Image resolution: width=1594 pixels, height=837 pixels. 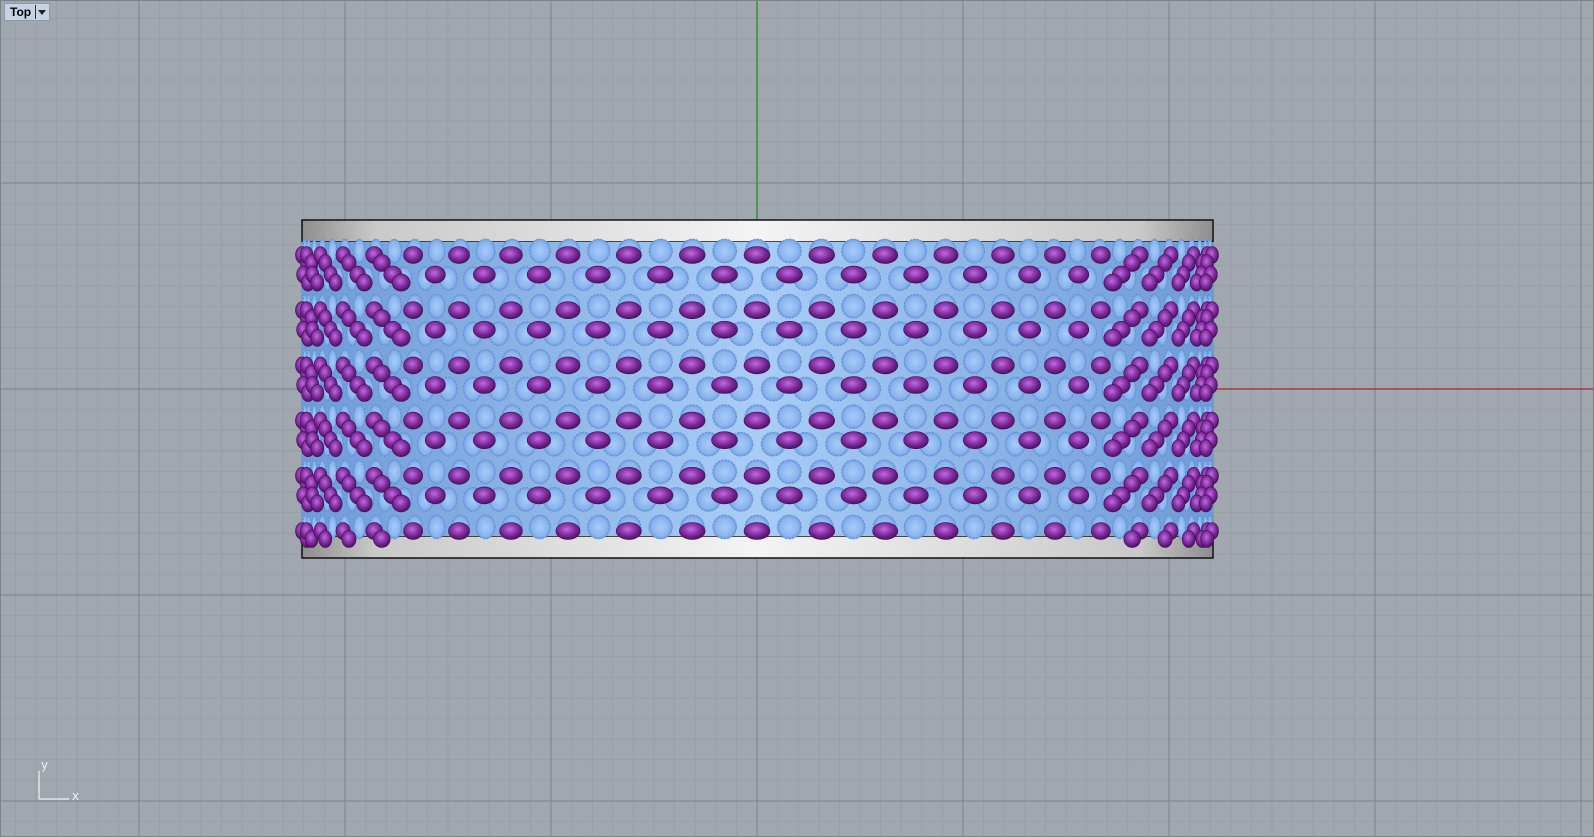 I want to click on tab-separator, so click(x=36, y=12).